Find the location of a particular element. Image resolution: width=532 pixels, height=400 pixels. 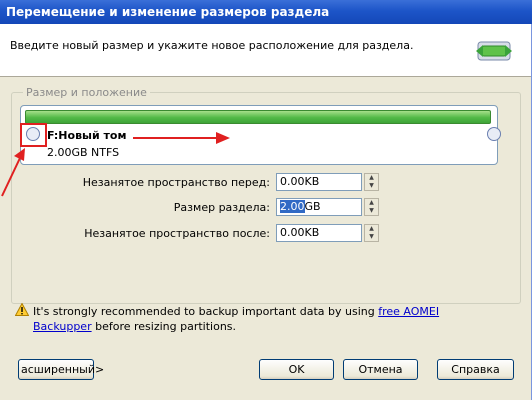

partition-name: F:Новый том is located at coordinates (87, 135).